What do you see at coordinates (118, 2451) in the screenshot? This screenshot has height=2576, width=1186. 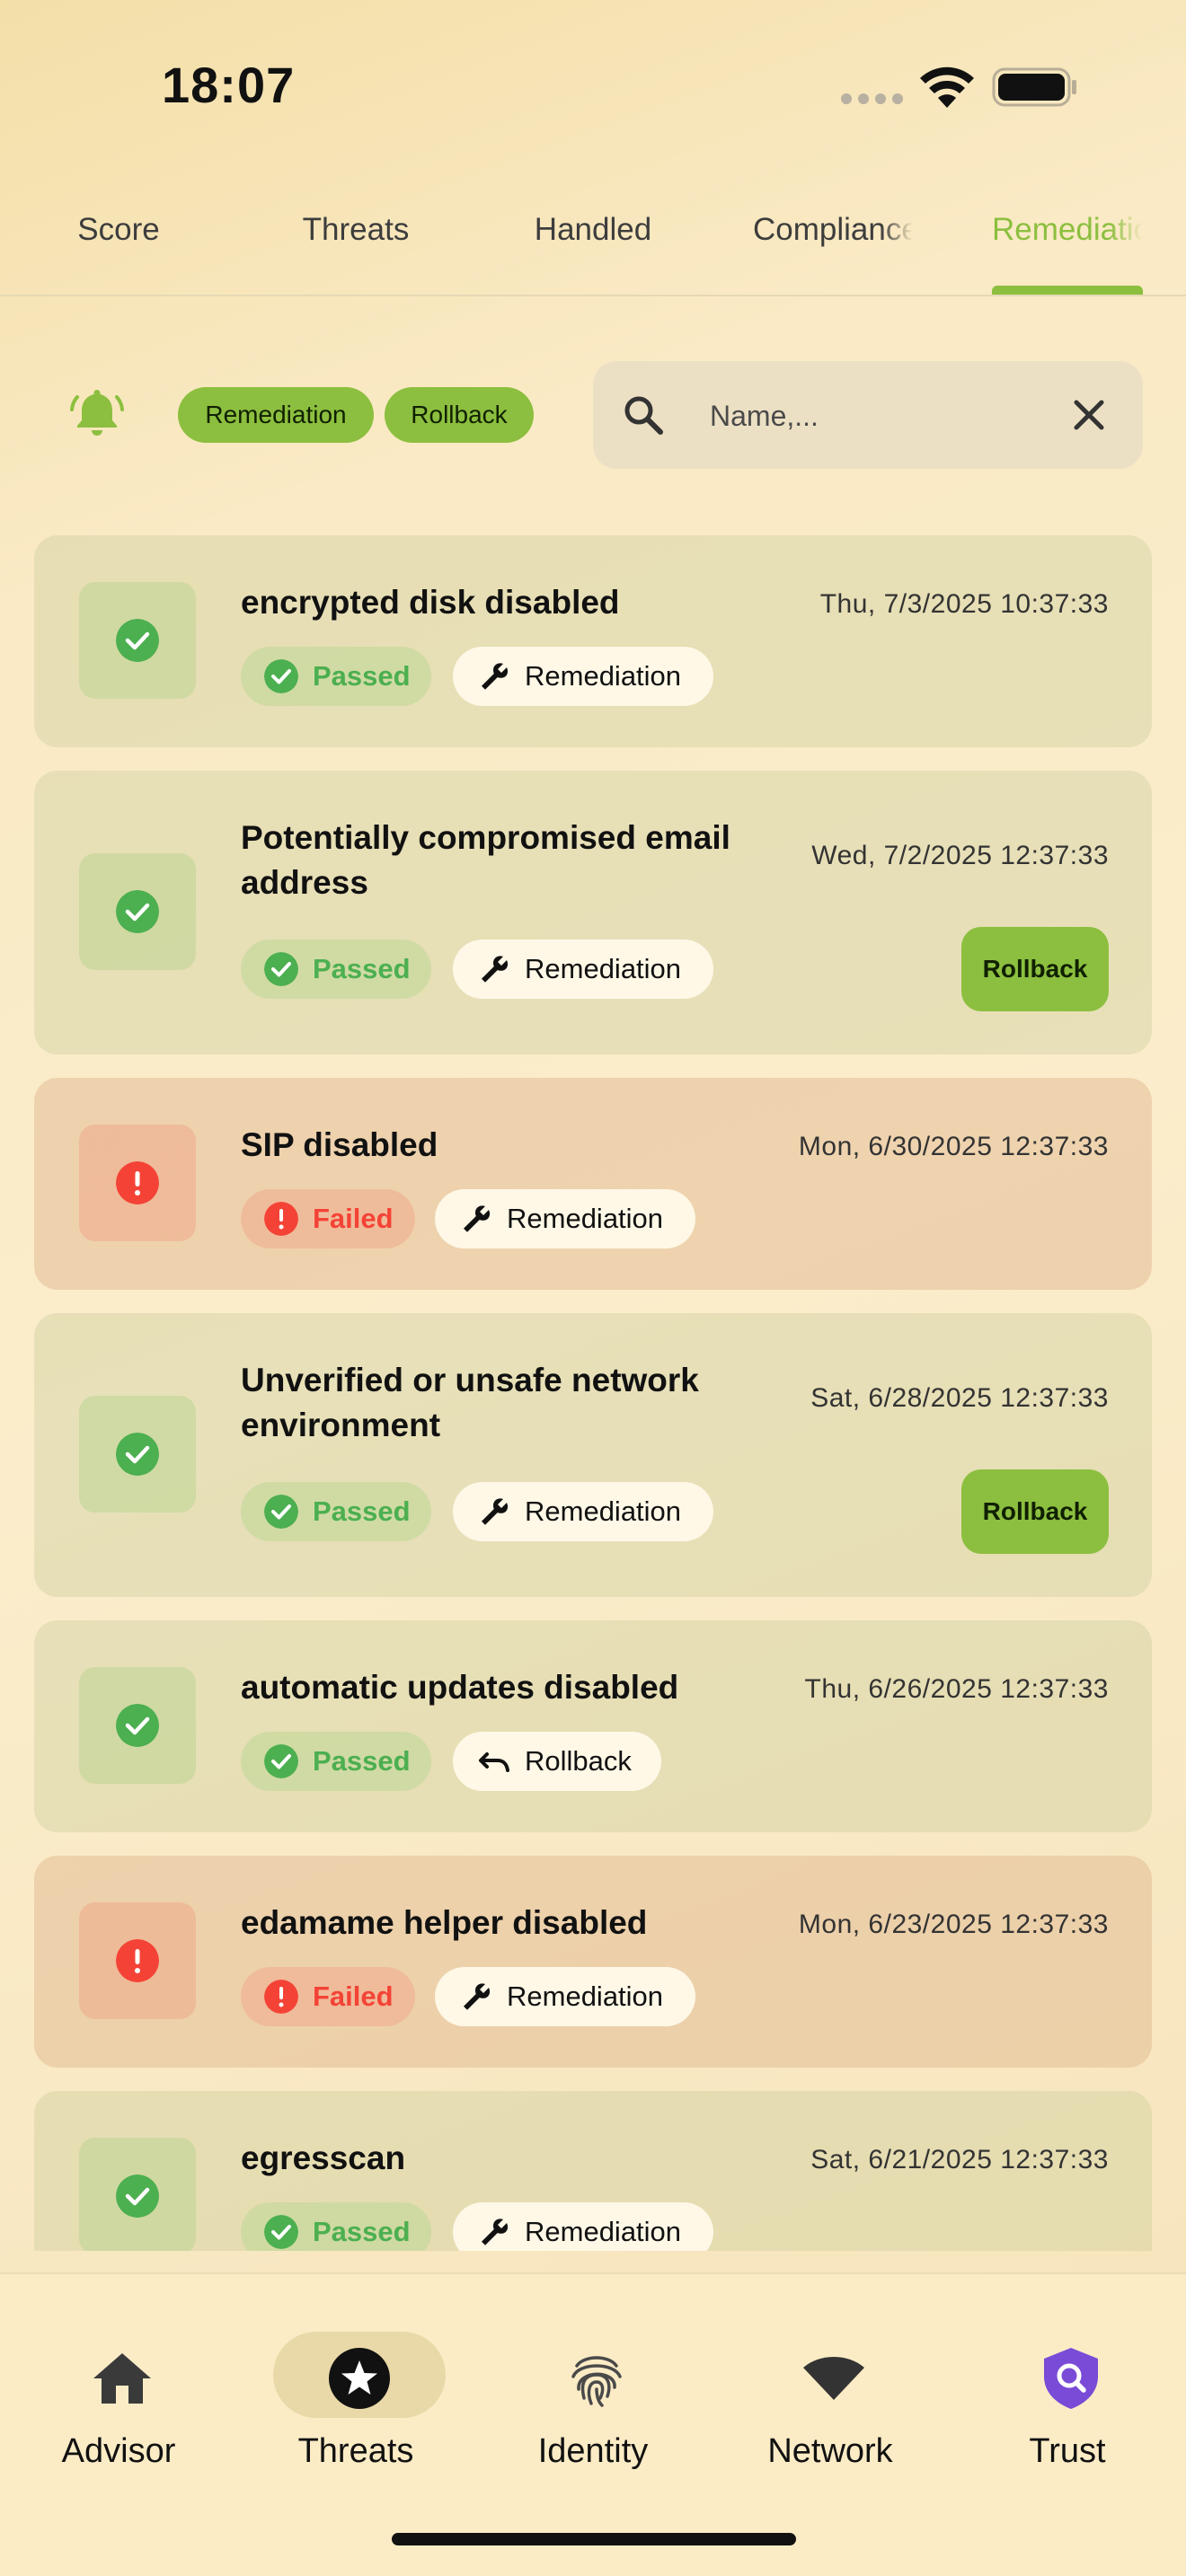 I see `nav-label: Advisor` at bounding box center [118, 2451].